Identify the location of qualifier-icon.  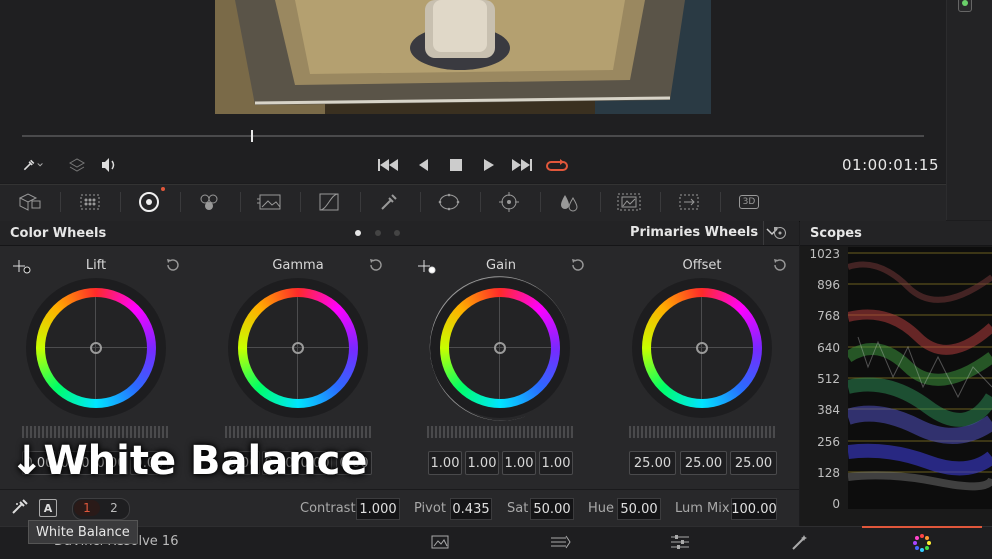
(389, 202).